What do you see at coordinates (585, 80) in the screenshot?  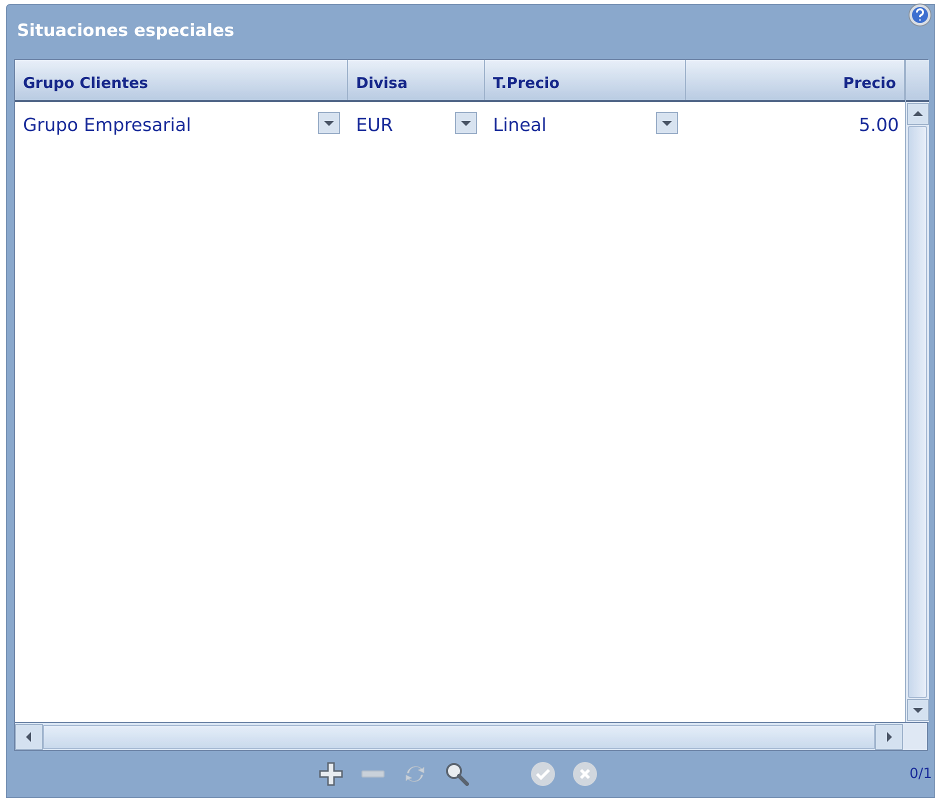 I see `column-header: T.Precio` at bounding box center [585, 80].